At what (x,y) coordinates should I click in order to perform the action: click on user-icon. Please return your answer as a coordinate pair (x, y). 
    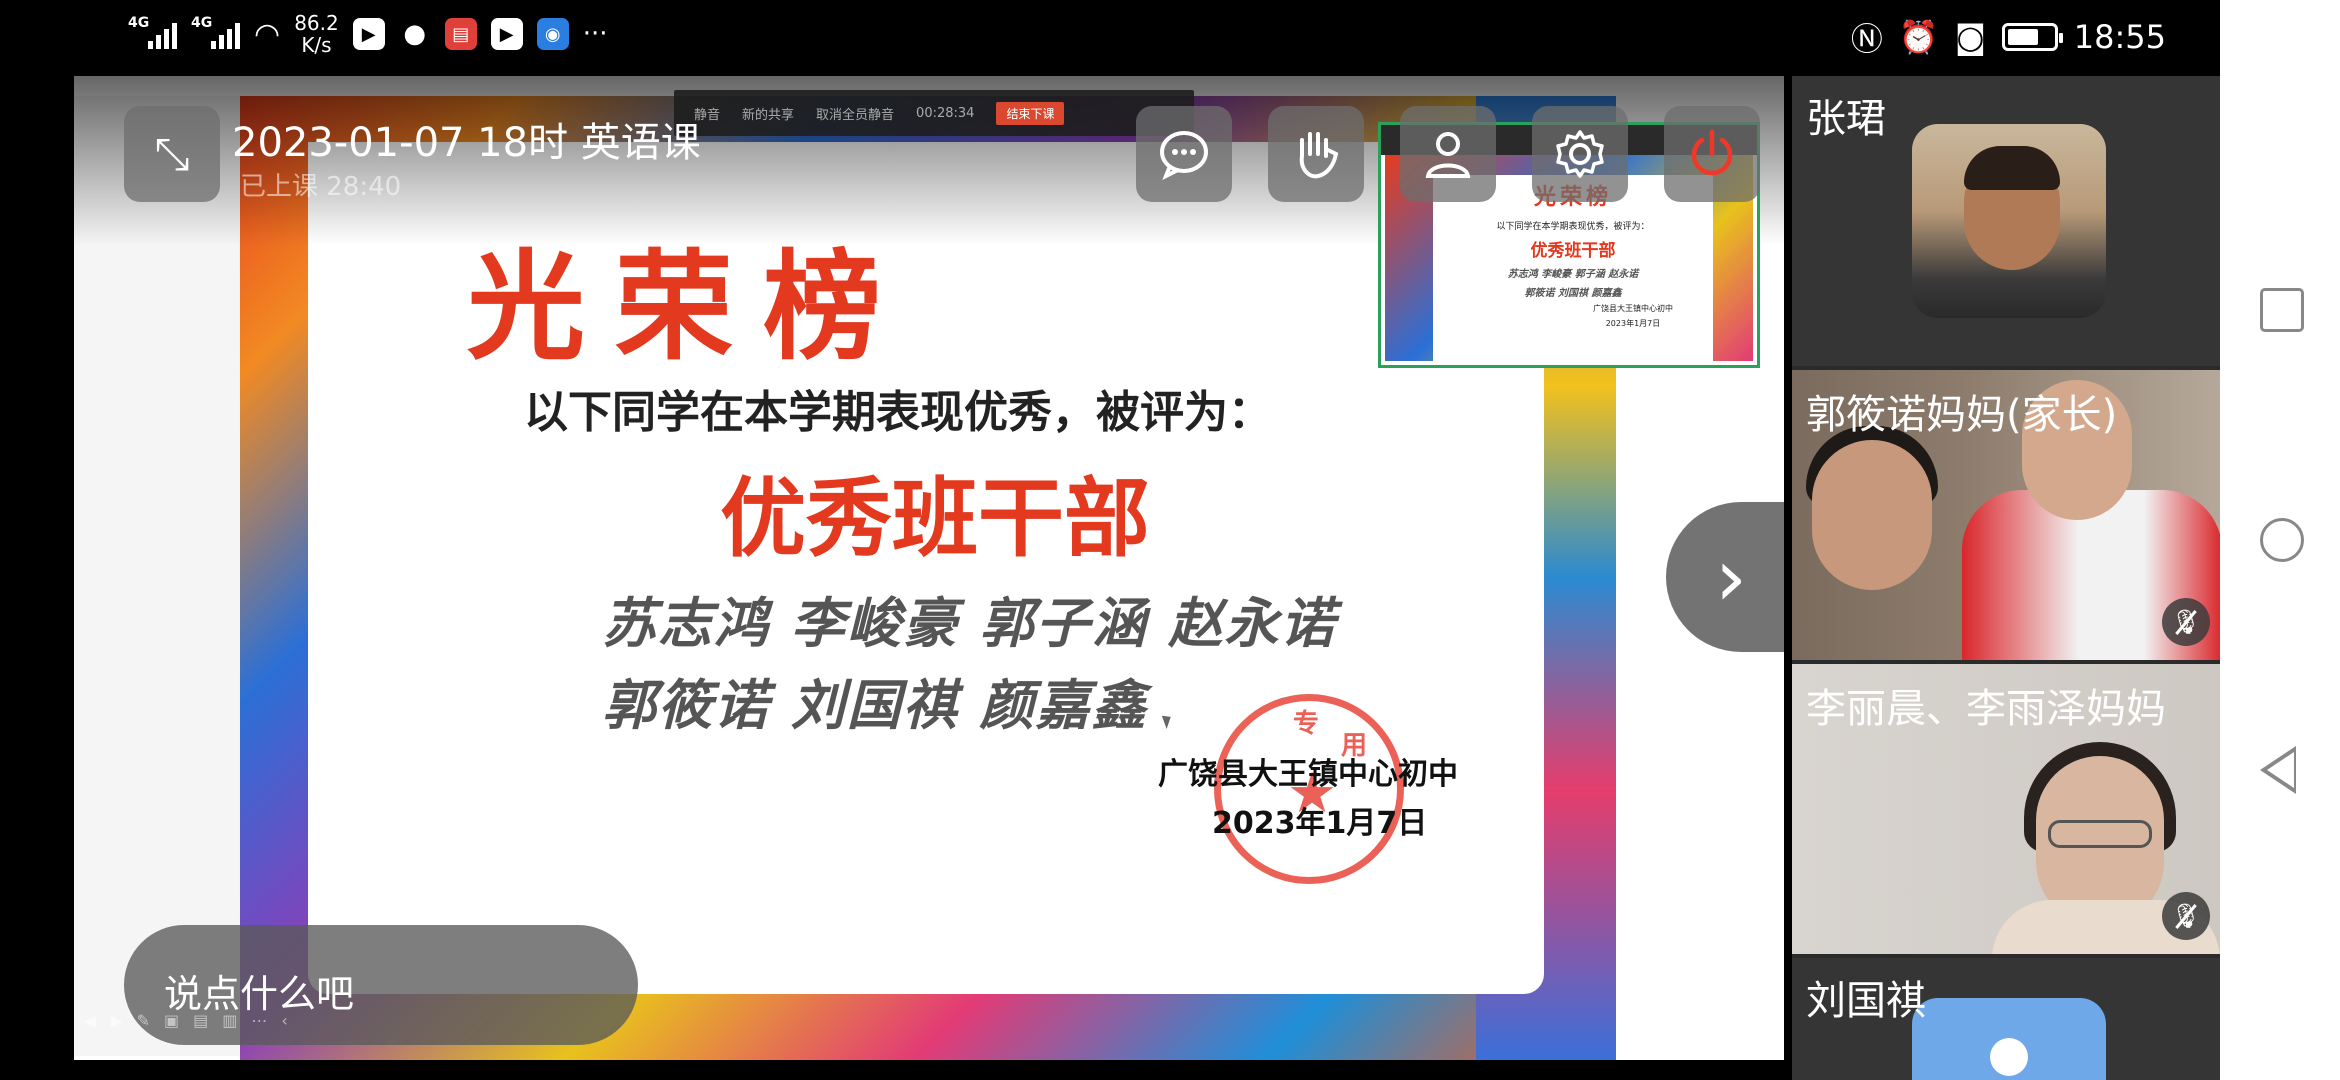
    Looking at the image, I should click on (1448, 155).